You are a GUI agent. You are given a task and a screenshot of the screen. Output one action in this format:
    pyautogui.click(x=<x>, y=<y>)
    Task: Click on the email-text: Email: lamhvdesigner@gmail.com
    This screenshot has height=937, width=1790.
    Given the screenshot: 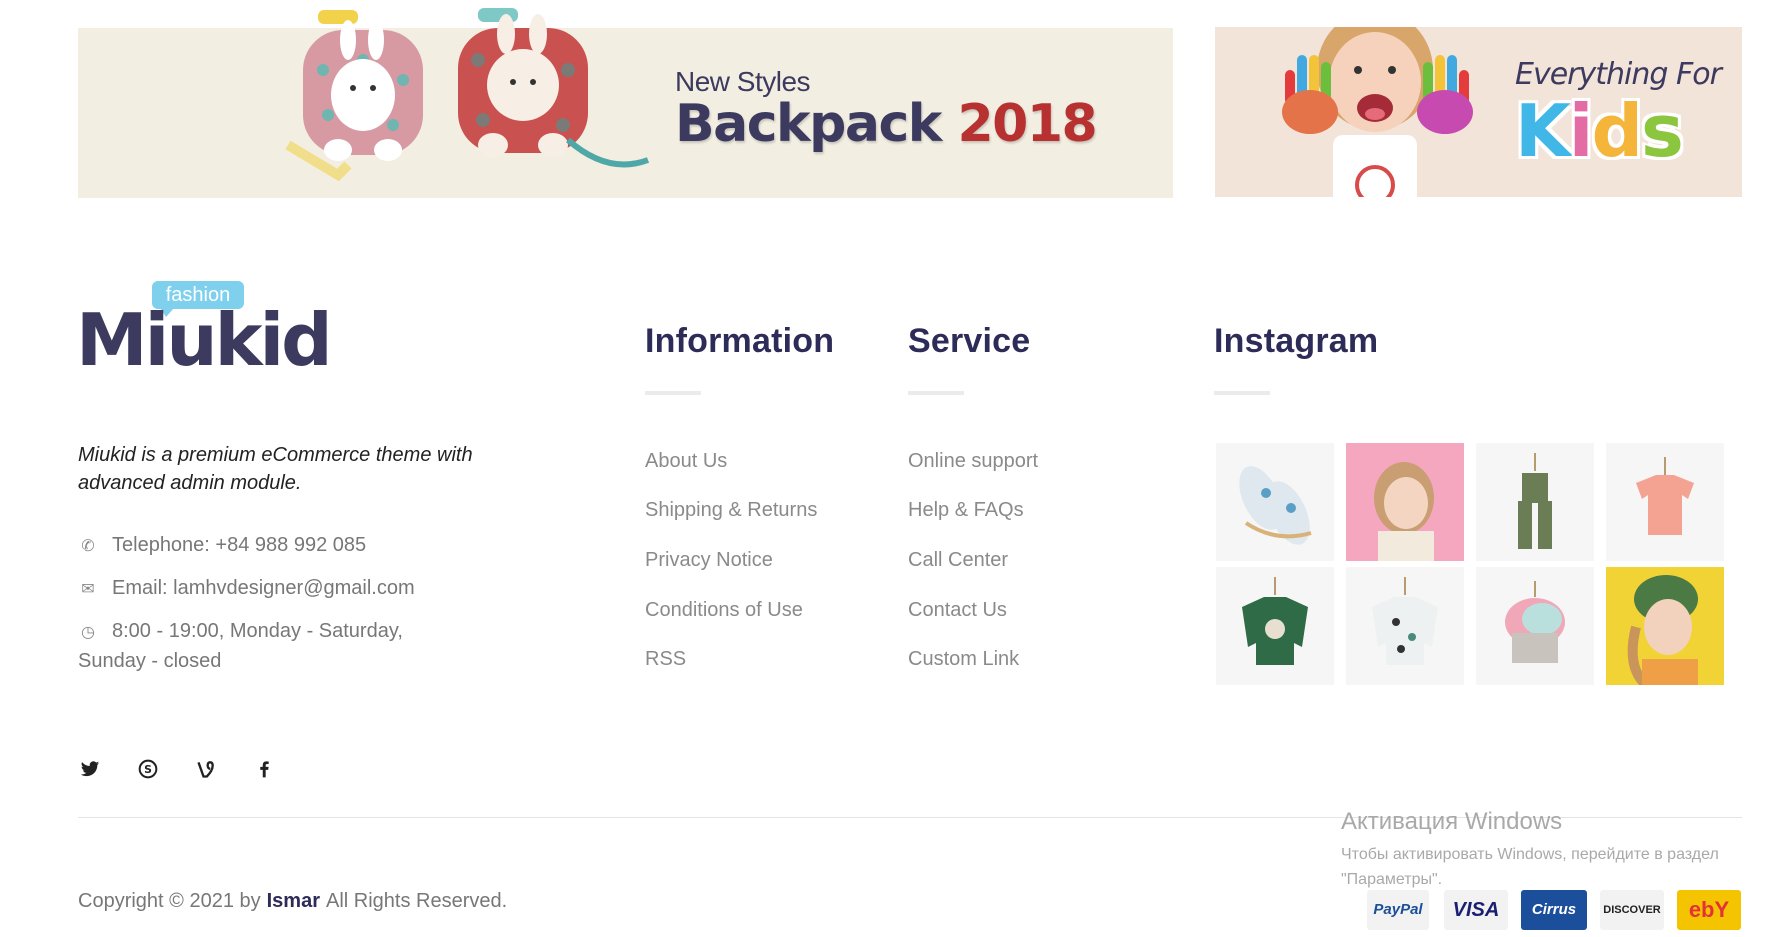 What is the action you would take?
    pyautogui.click(x=263, y=588)
    